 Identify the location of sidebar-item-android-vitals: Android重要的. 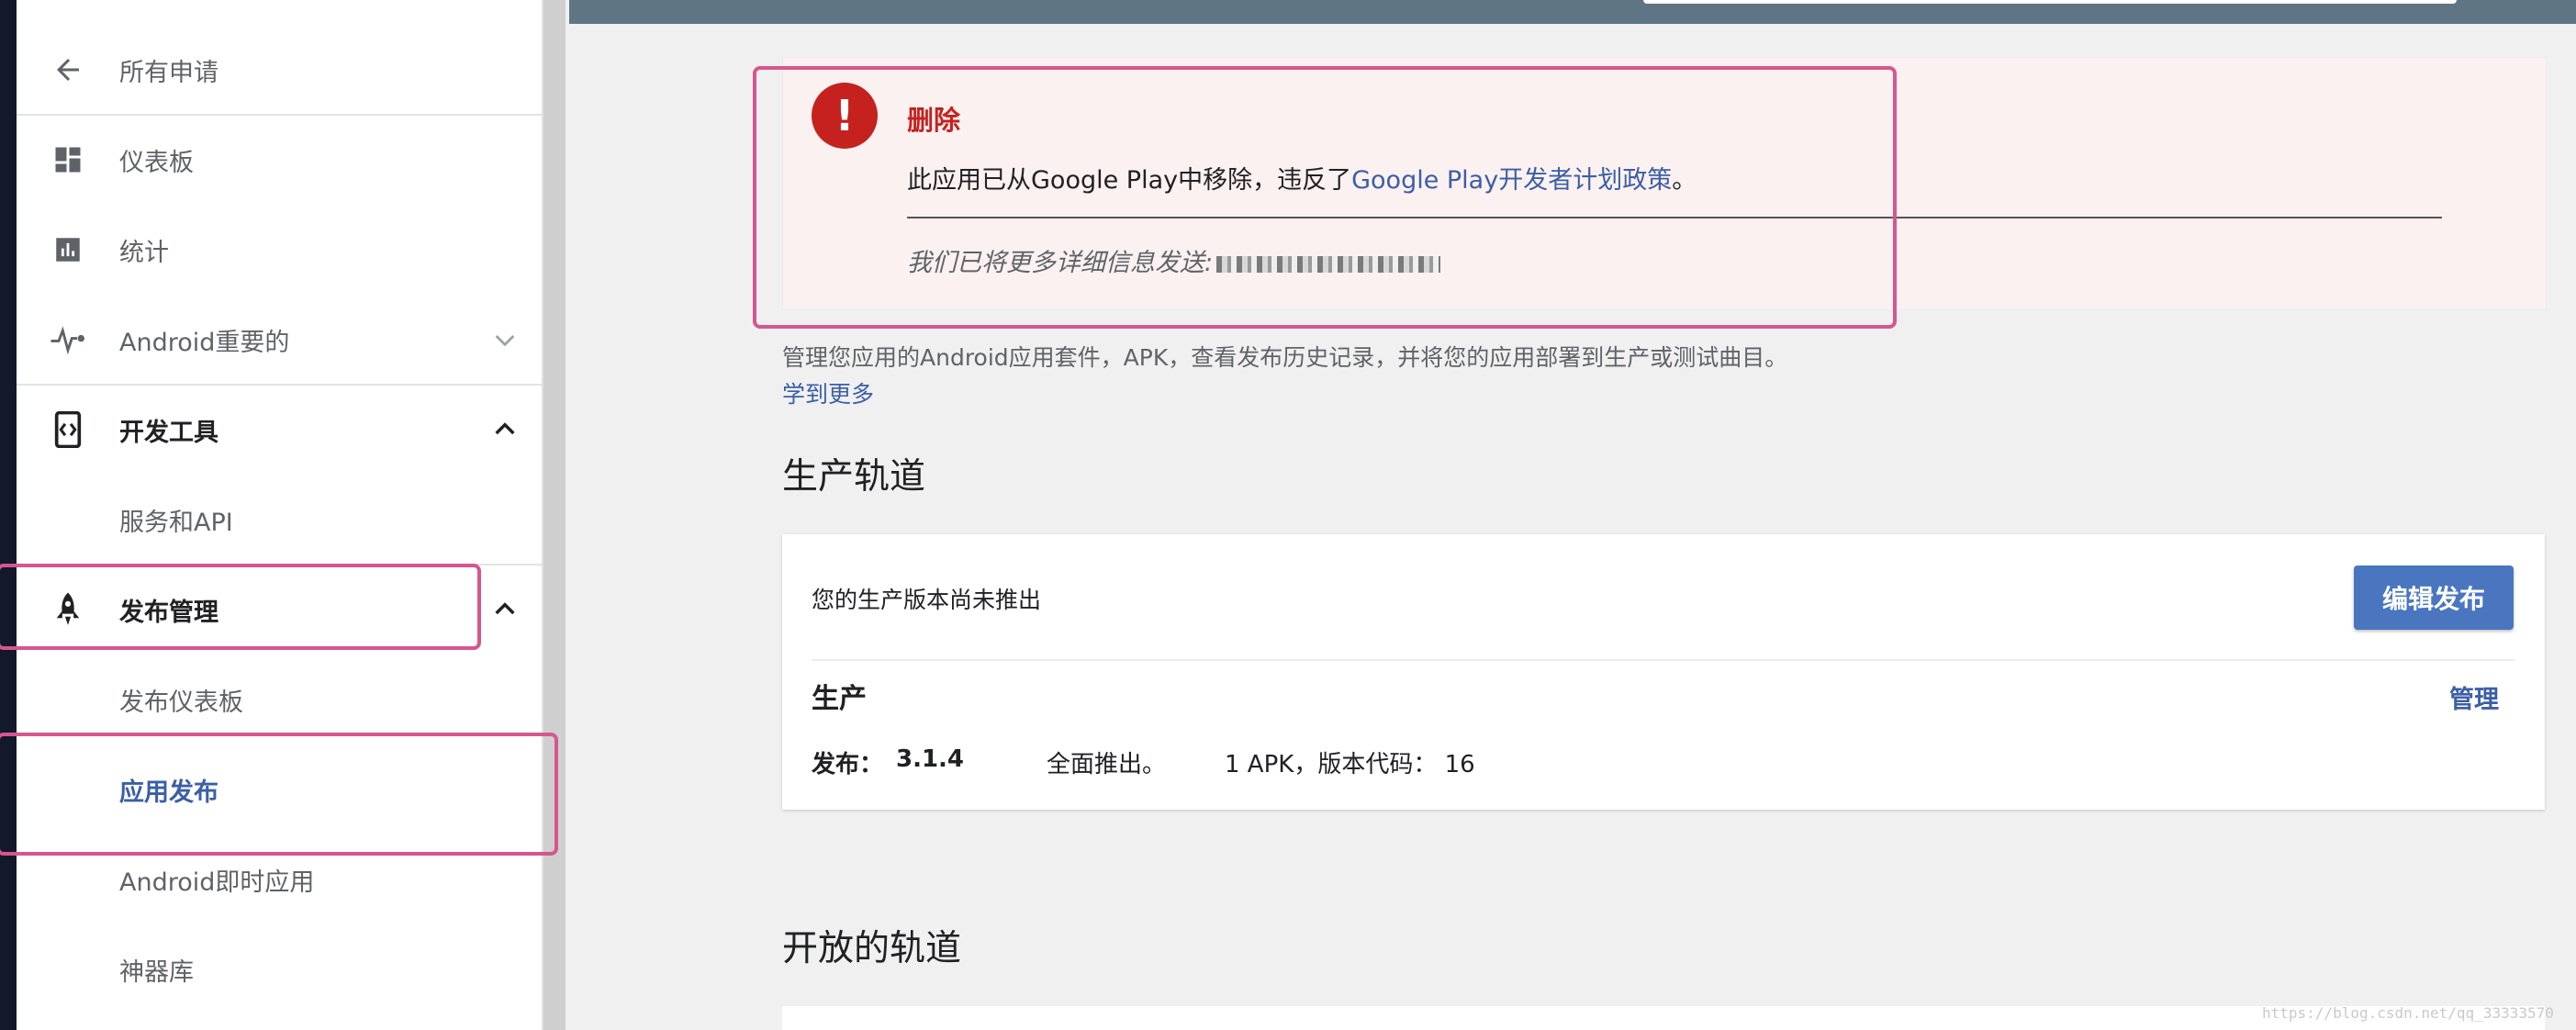
(279, 340).